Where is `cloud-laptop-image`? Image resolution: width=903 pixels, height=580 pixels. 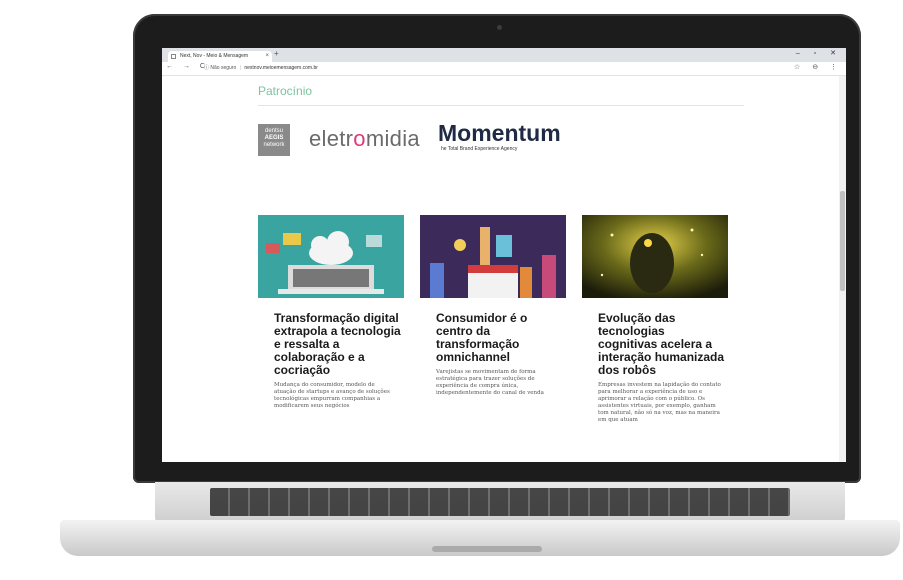 cloud-laptop-image is located at coordinates (331, 256).